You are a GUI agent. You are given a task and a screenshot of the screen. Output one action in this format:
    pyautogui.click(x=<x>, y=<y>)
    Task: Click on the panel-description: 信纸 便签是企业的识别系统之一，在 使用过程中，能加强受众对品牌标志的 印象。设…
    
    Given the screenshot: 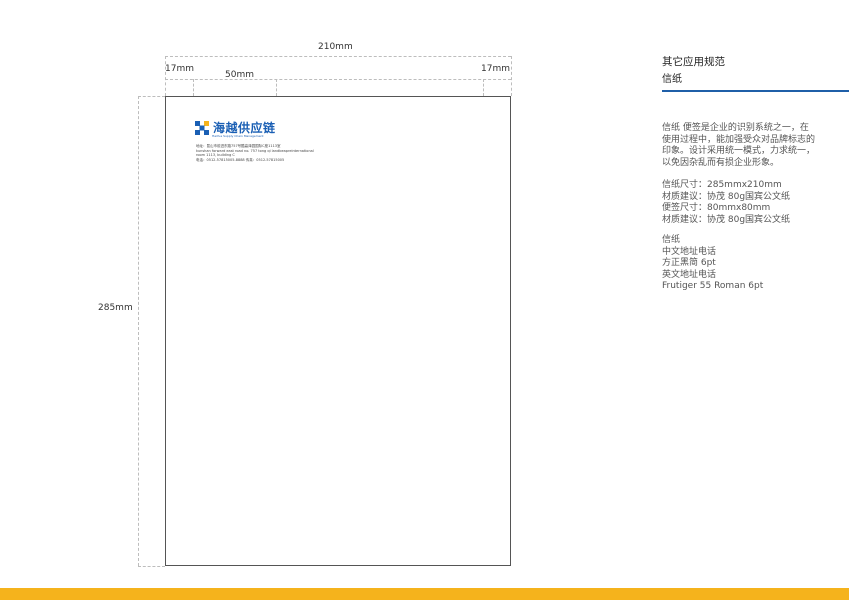 What is the action you would take?
    pyautogui.click(x=744, y=146)
    